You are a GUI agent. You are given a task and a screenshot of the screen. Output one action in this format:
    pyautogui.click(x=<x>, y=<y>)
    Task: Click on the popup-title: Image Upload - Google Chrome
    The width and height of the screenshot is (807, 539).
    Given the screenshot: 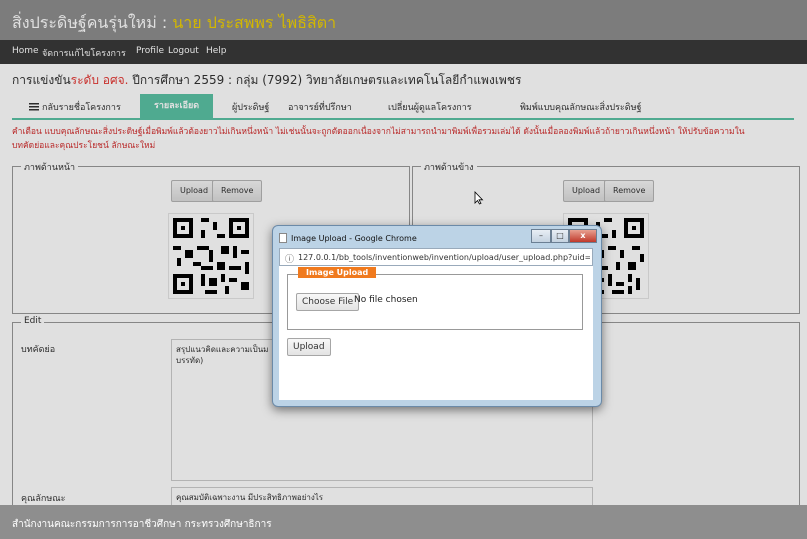 What is the action you would take?
    pyautogui.click(x=354, y=238)
    